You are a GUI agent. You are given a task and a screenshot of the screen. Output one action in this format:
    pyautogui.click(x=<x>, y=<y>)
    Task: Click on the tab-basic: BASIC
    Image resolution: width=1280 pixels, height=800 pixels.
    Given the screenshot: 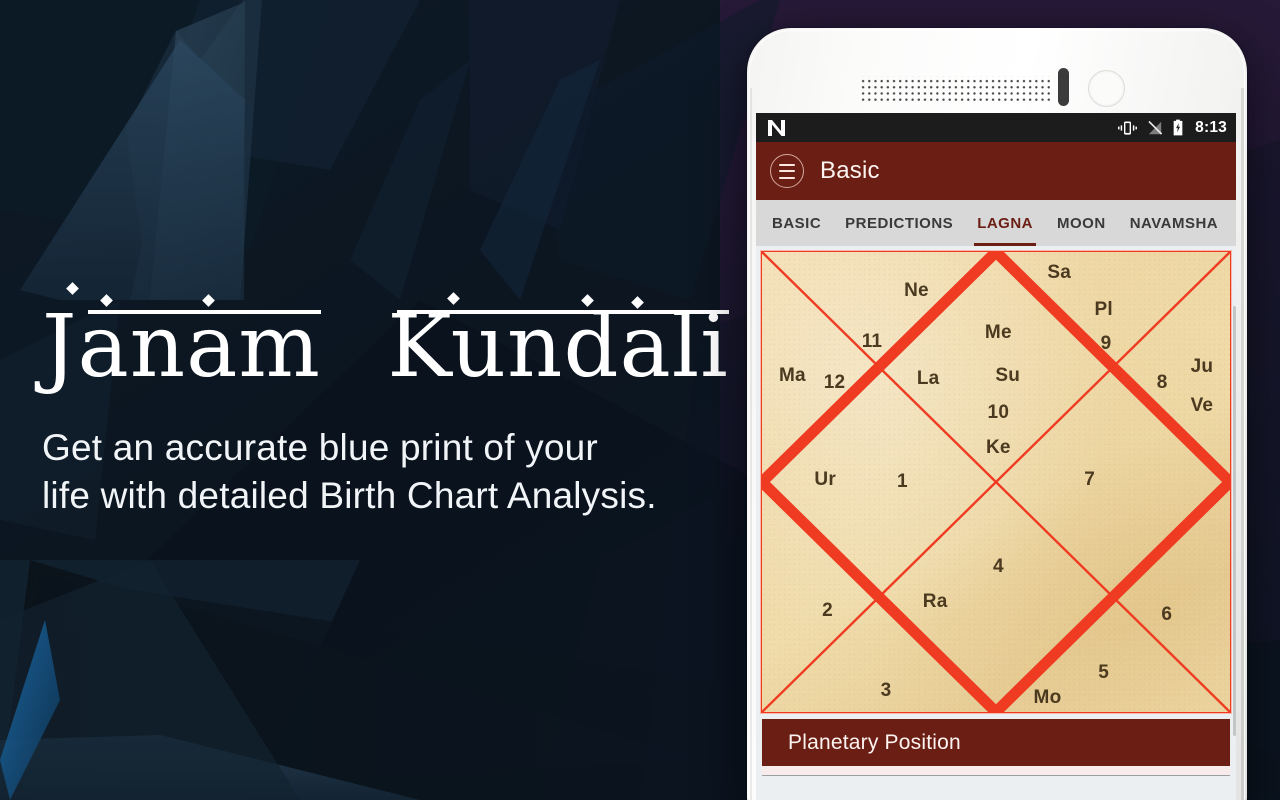 What is the action you would take?
    pyautogui.click(x=796, y=223)
    